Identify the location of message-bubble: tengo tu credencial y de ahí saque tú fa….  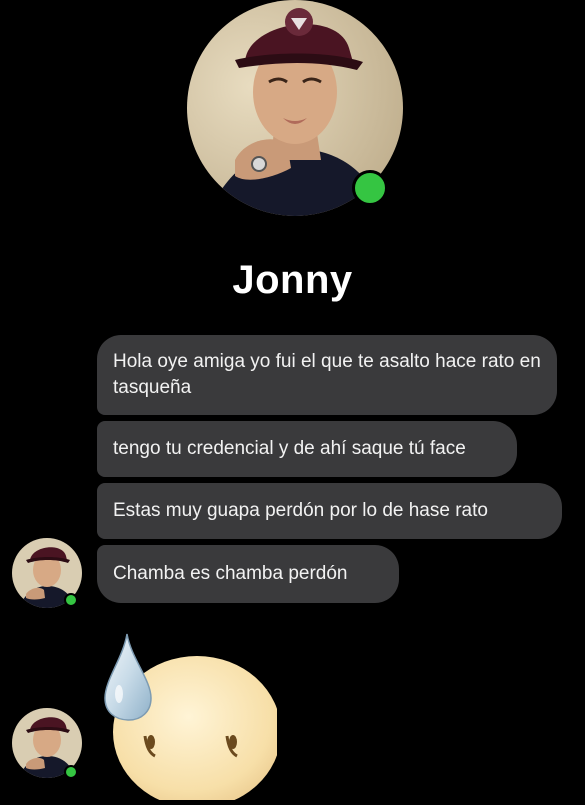
(307, 449).